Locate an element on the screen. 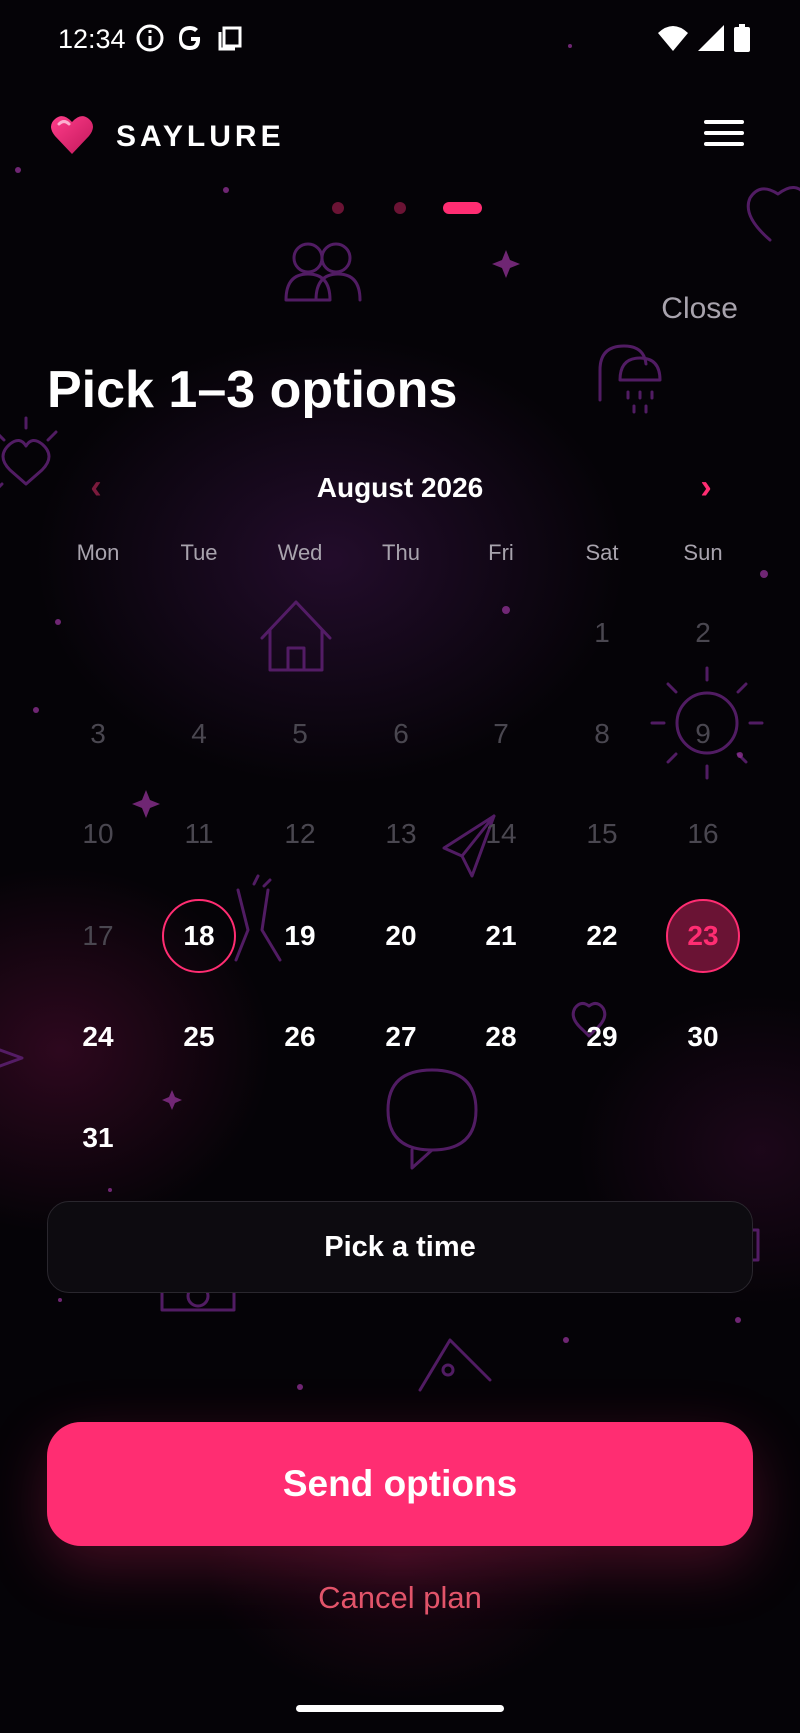 Image resolution: width=800 pixels, height=1733 pixels. calendar-day-21: 21 is located at coordinates (501, 936).